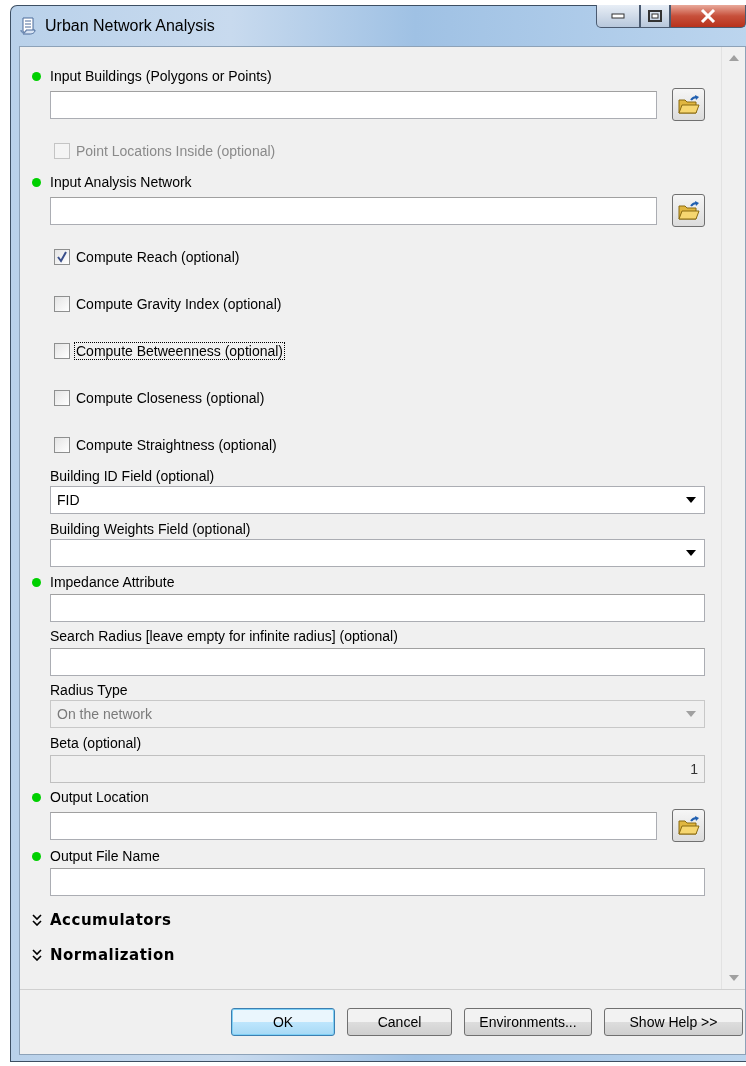 The image size is (746, 1066). I want to click on scroll-icon, so click(28, 26).